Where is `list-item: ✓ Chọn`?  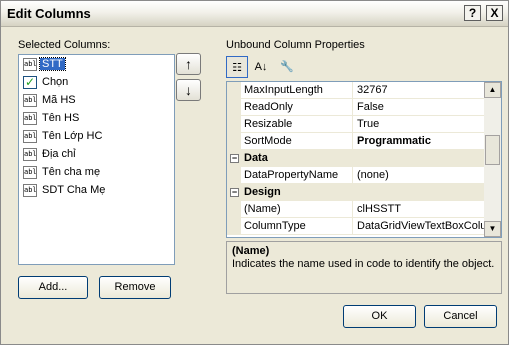
list-item: ✓ Chọn is located at coordinates (96, 83).